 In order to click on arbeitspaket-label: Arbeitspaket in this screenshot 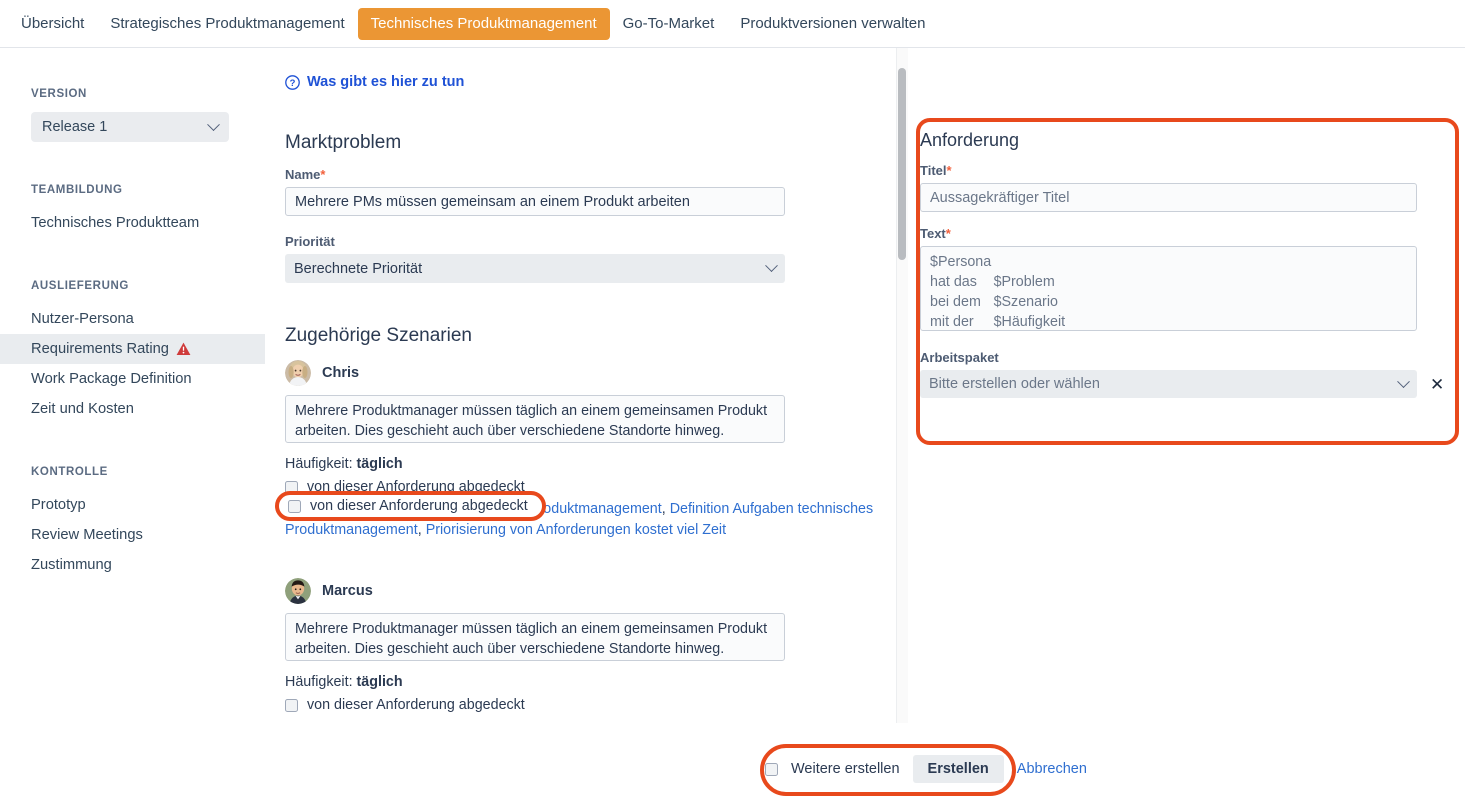, I will do `click(959, 357)`.